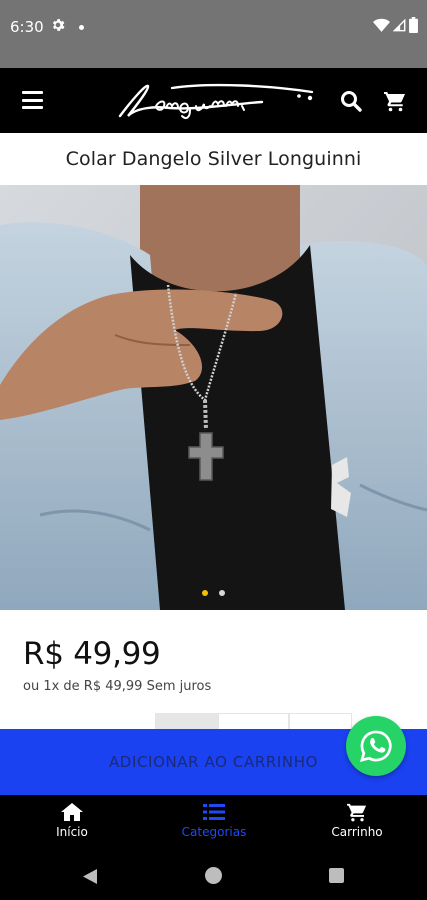 The width and height of the screenshot is (427, 900). What do you see at coordinates (399, 24) in the screenshot?
I see `signal-icon` at bounding box center [399, 24].